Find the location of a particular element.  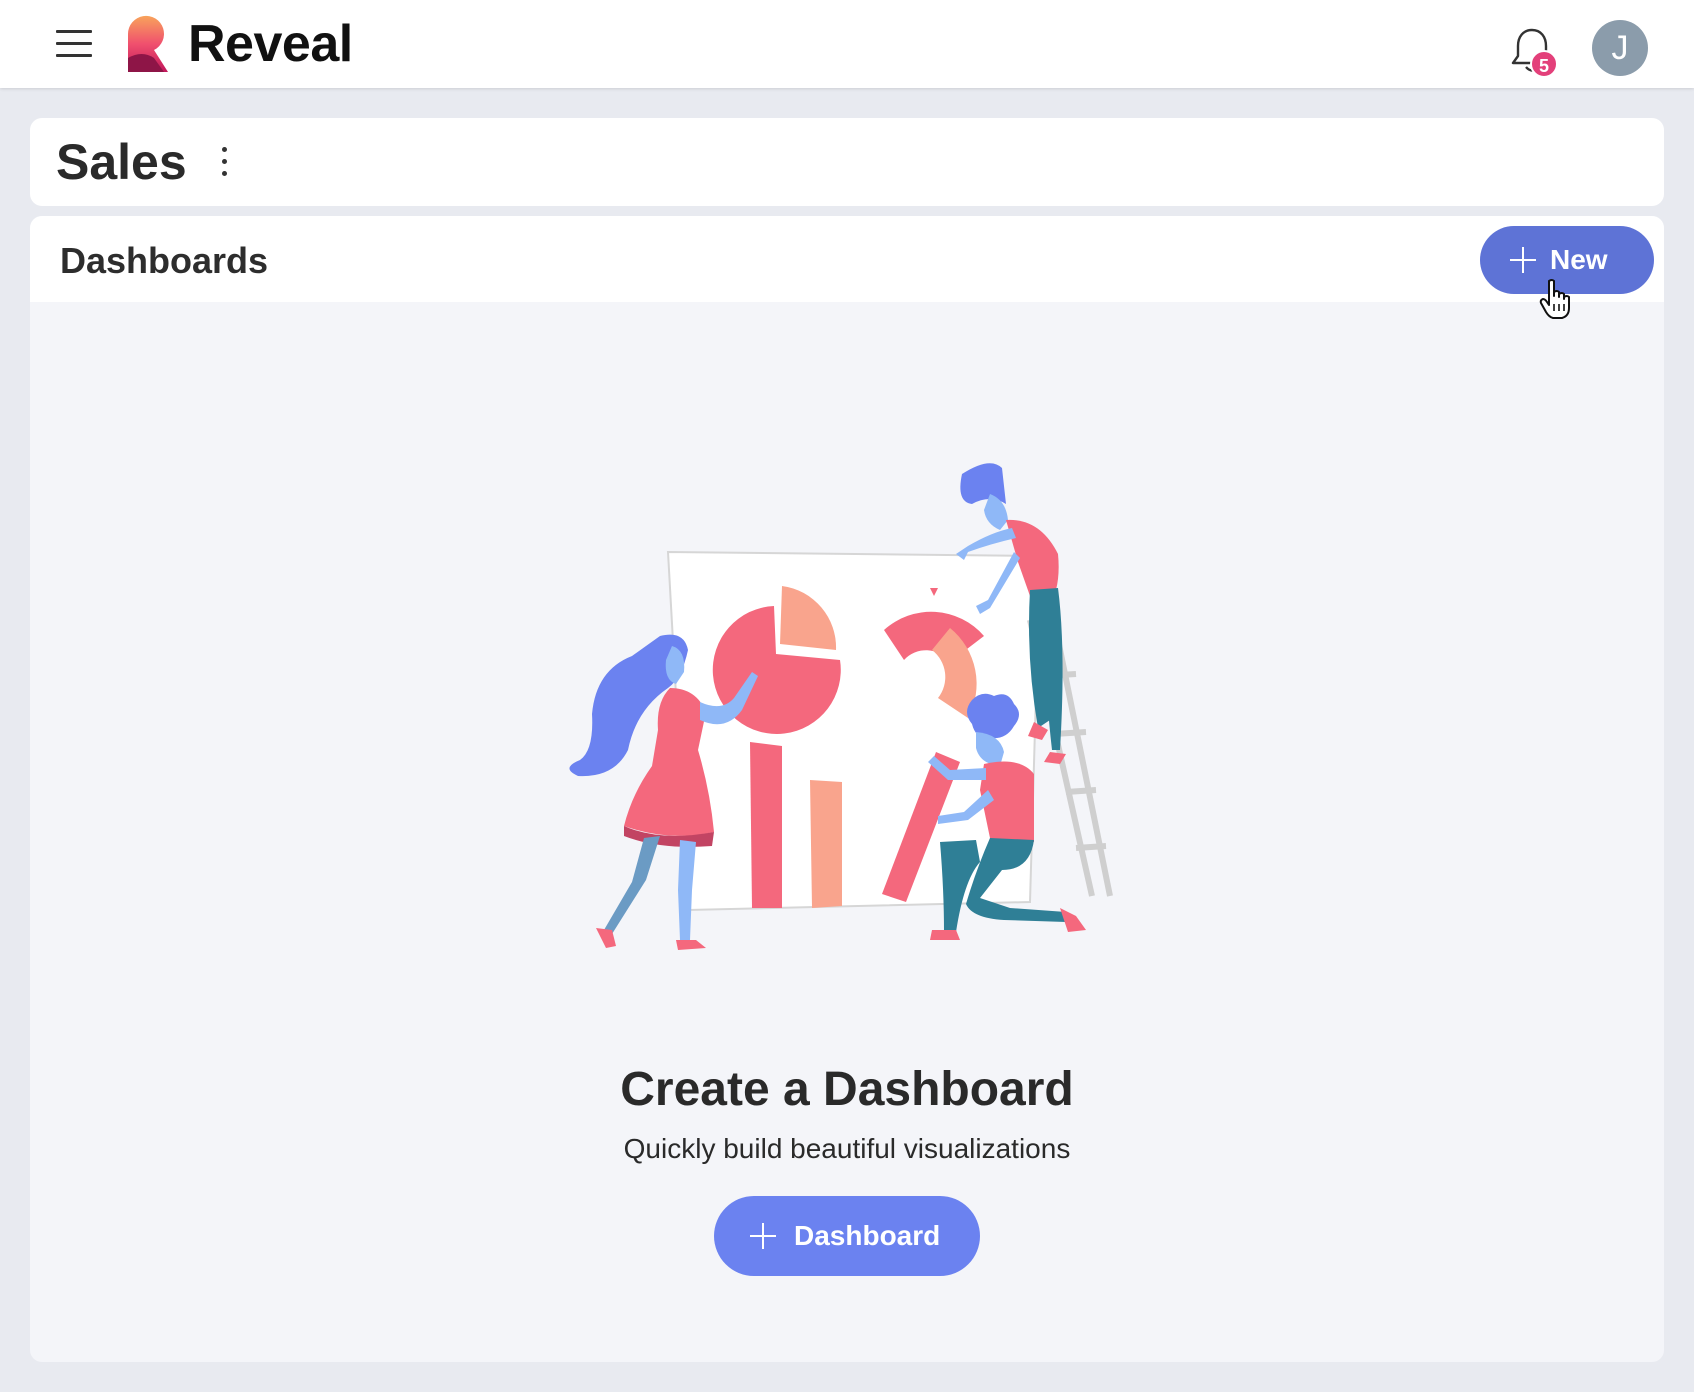

new-button-label: New is located at coordinates (1579, 259).